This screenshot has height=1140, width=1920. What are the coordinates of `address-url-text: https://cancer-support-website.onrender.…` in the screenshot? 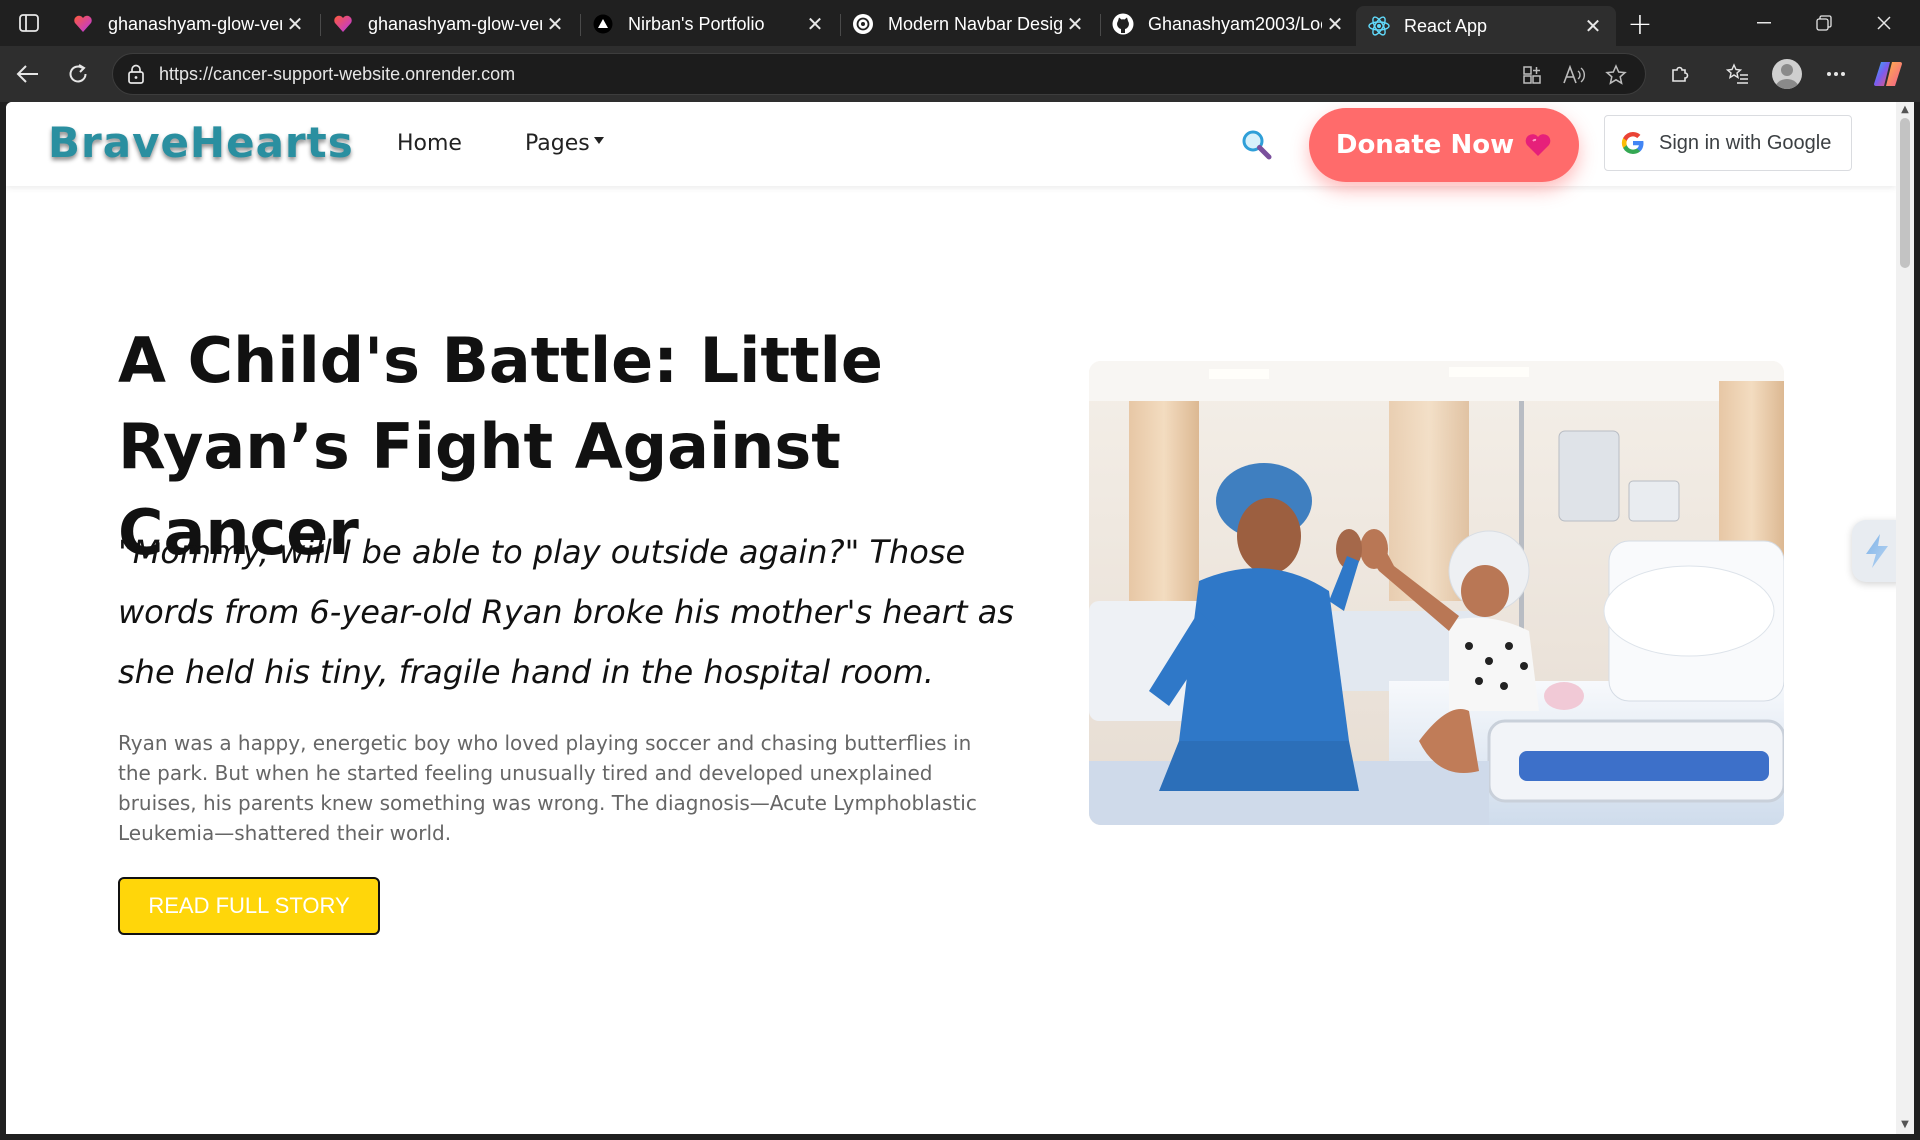 It's located at (337, 74).